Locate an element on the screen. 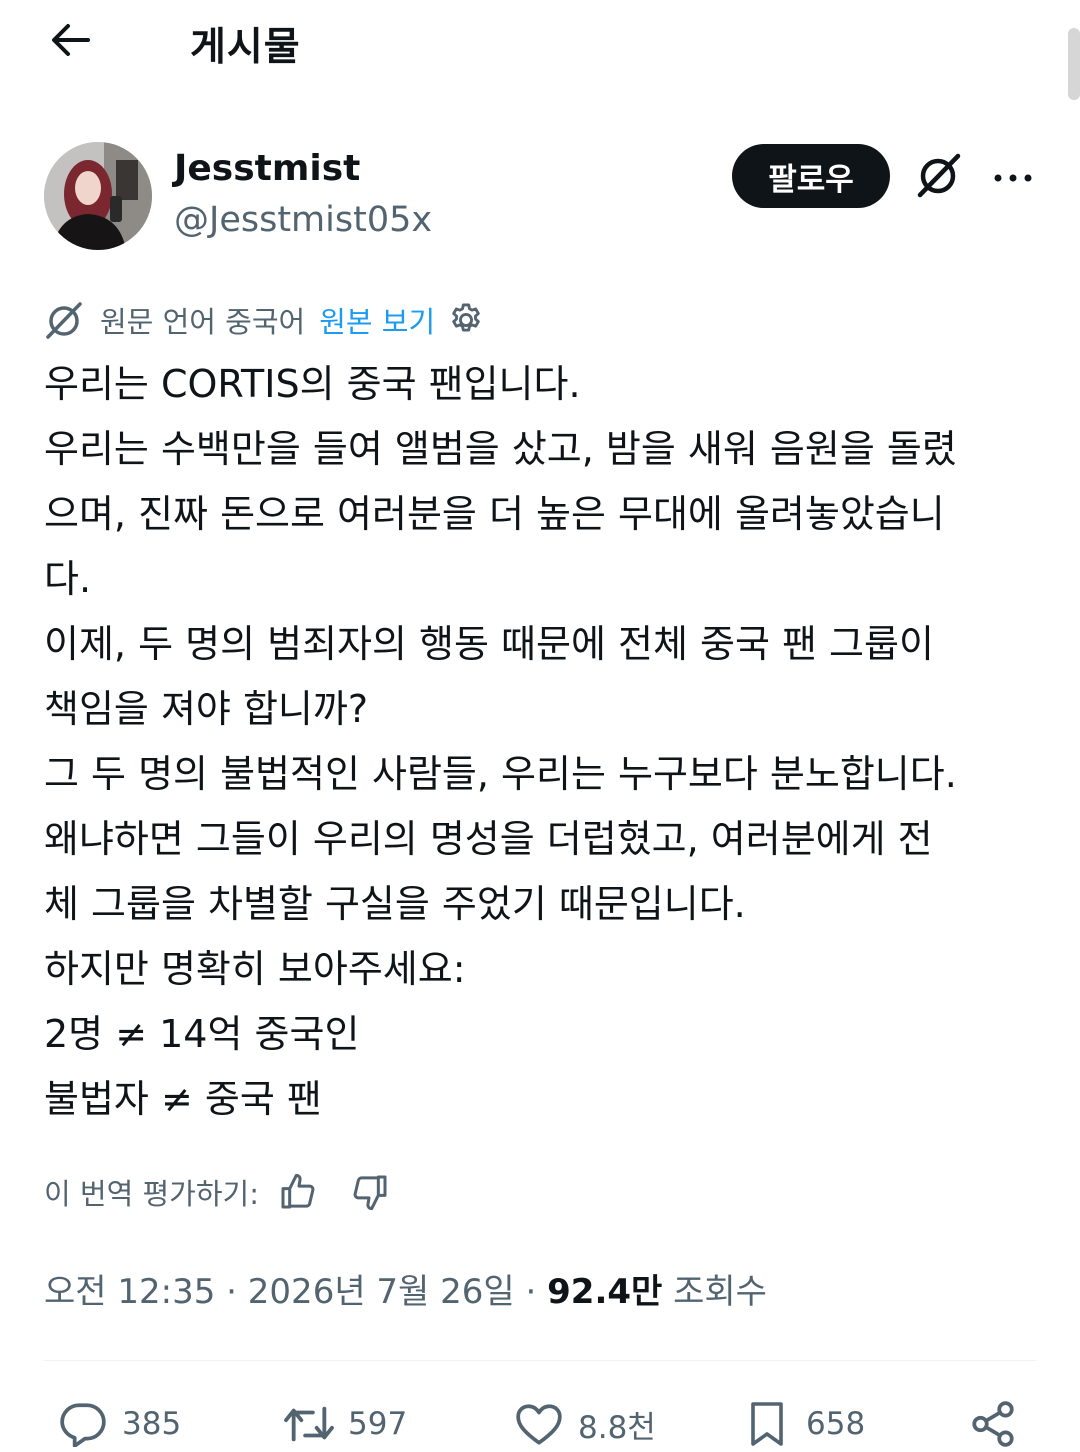 Image resolution: width=1080 pixels, height=1452 pixels. like-button: 8.8천 is located at coordinates (584, 1424).